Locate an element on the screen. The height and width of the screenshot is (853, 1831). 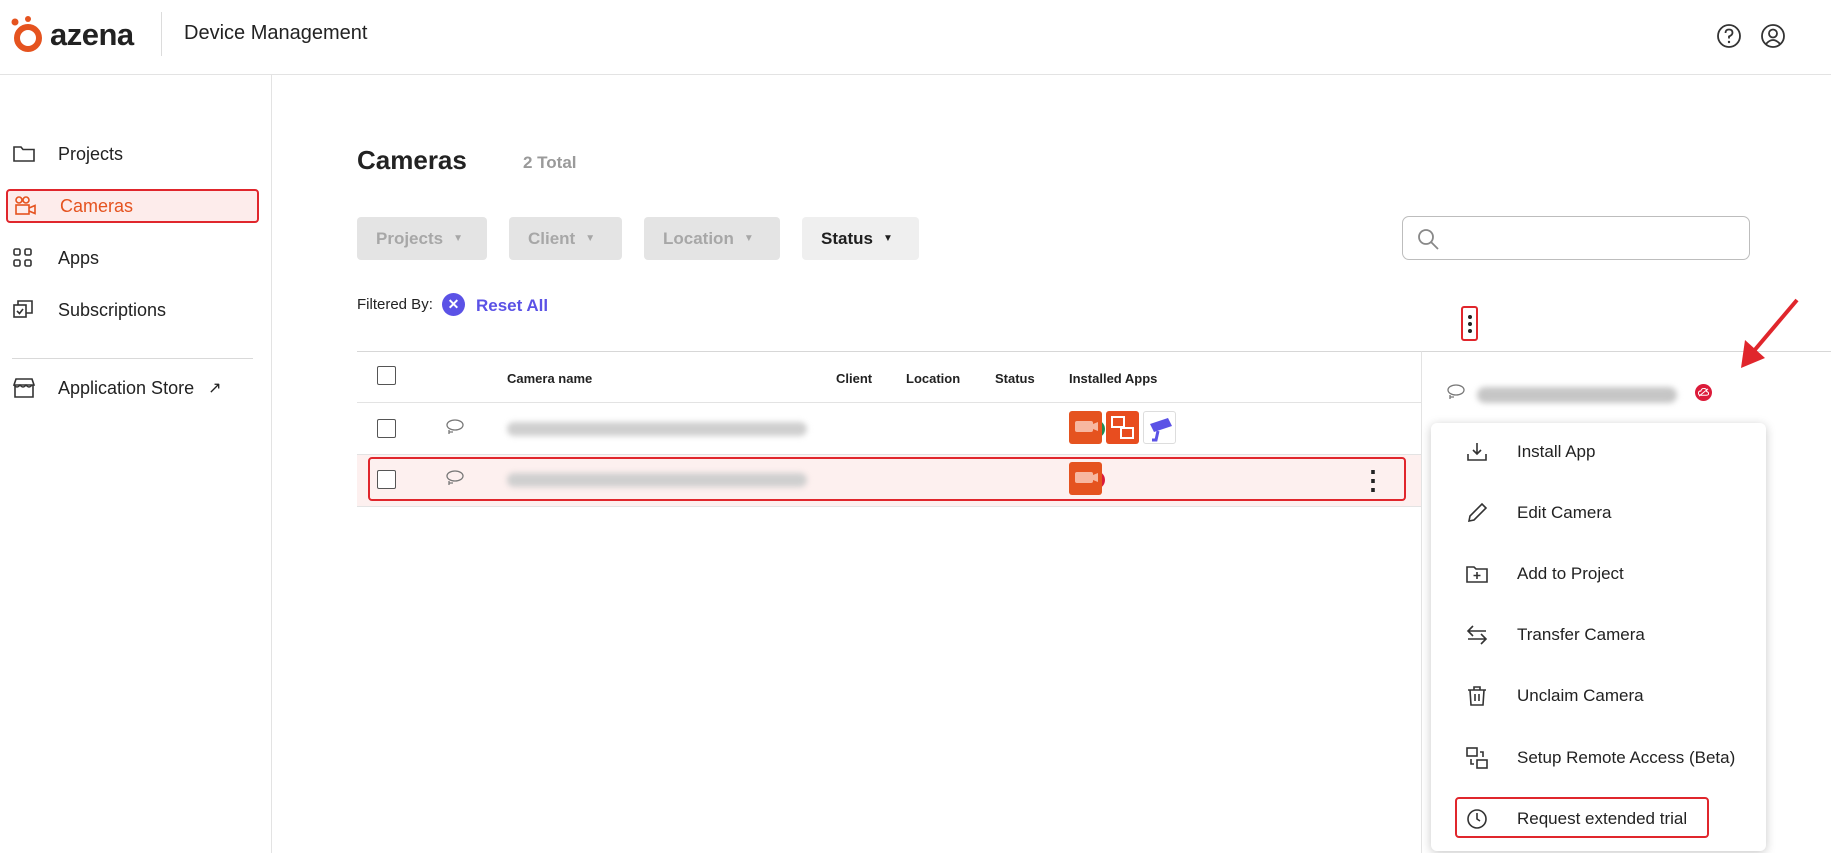
user-icon is located at coordinates (1773, 38).